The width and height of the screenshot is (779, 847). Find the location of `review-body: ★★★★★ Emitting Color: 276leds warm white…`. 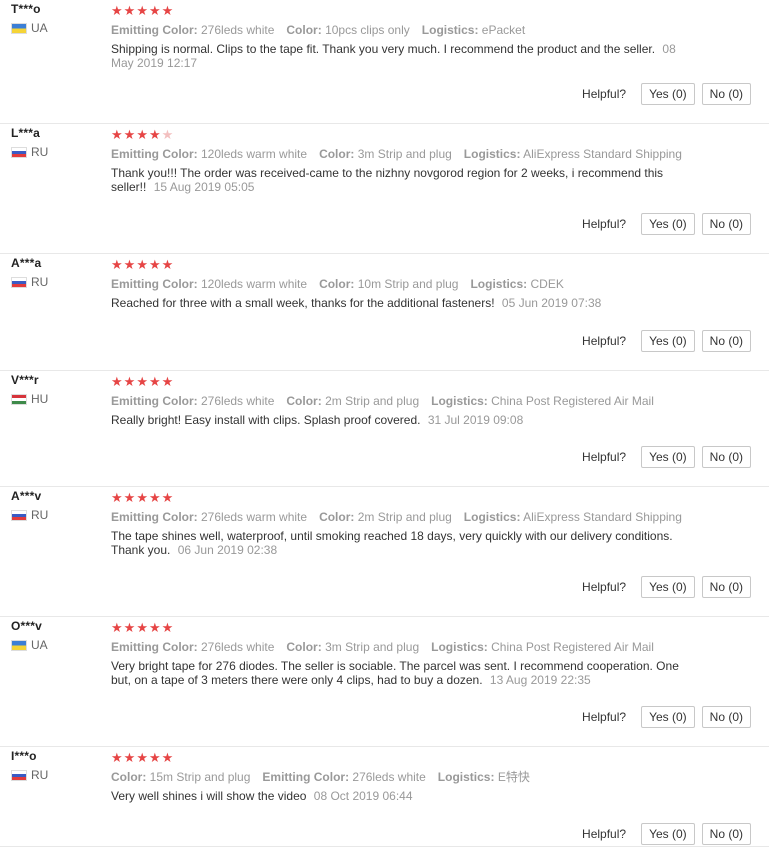

review-body: ★★★★★ Emitting Color: 276leds warm white… is located at coordinates (432, 524).